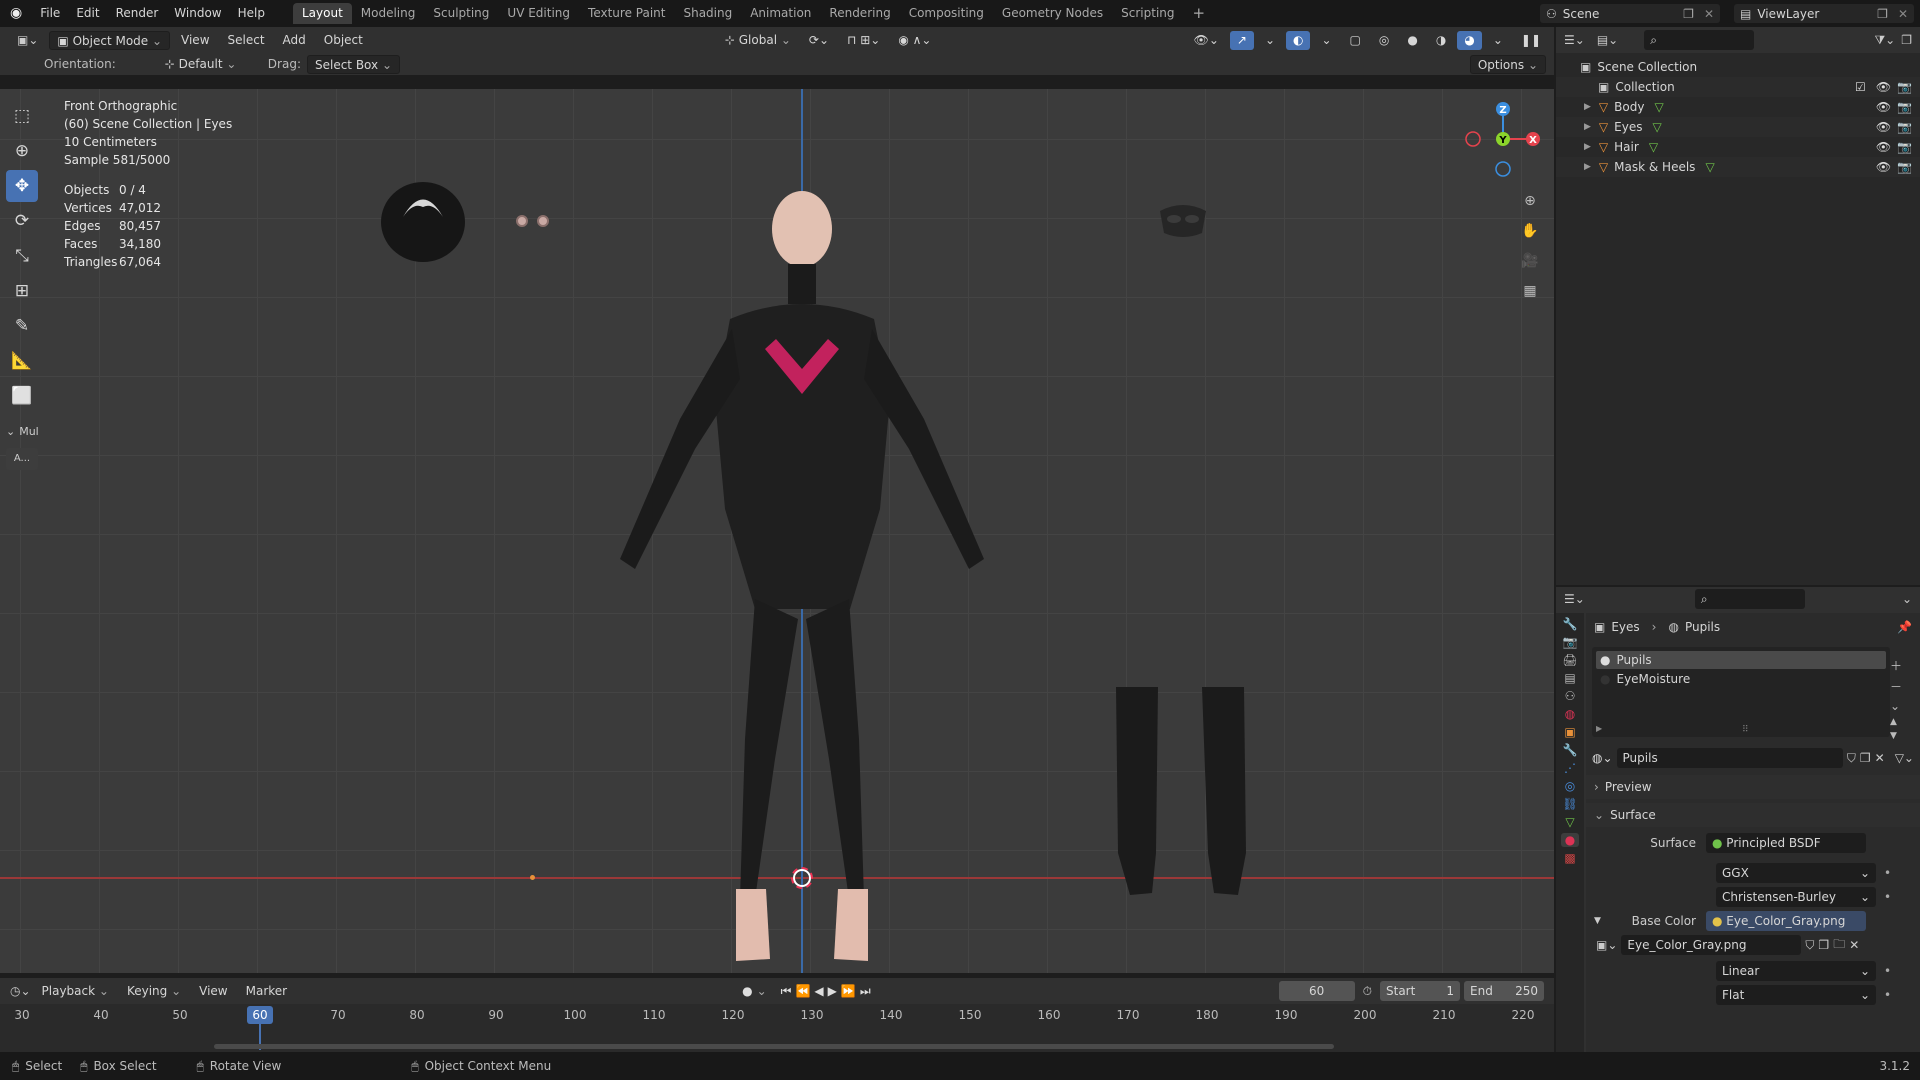  Describe the element at coordinates (23, 431) in the screenshot. I see `tool-collapse-row: ⌄ Mul` at that location.